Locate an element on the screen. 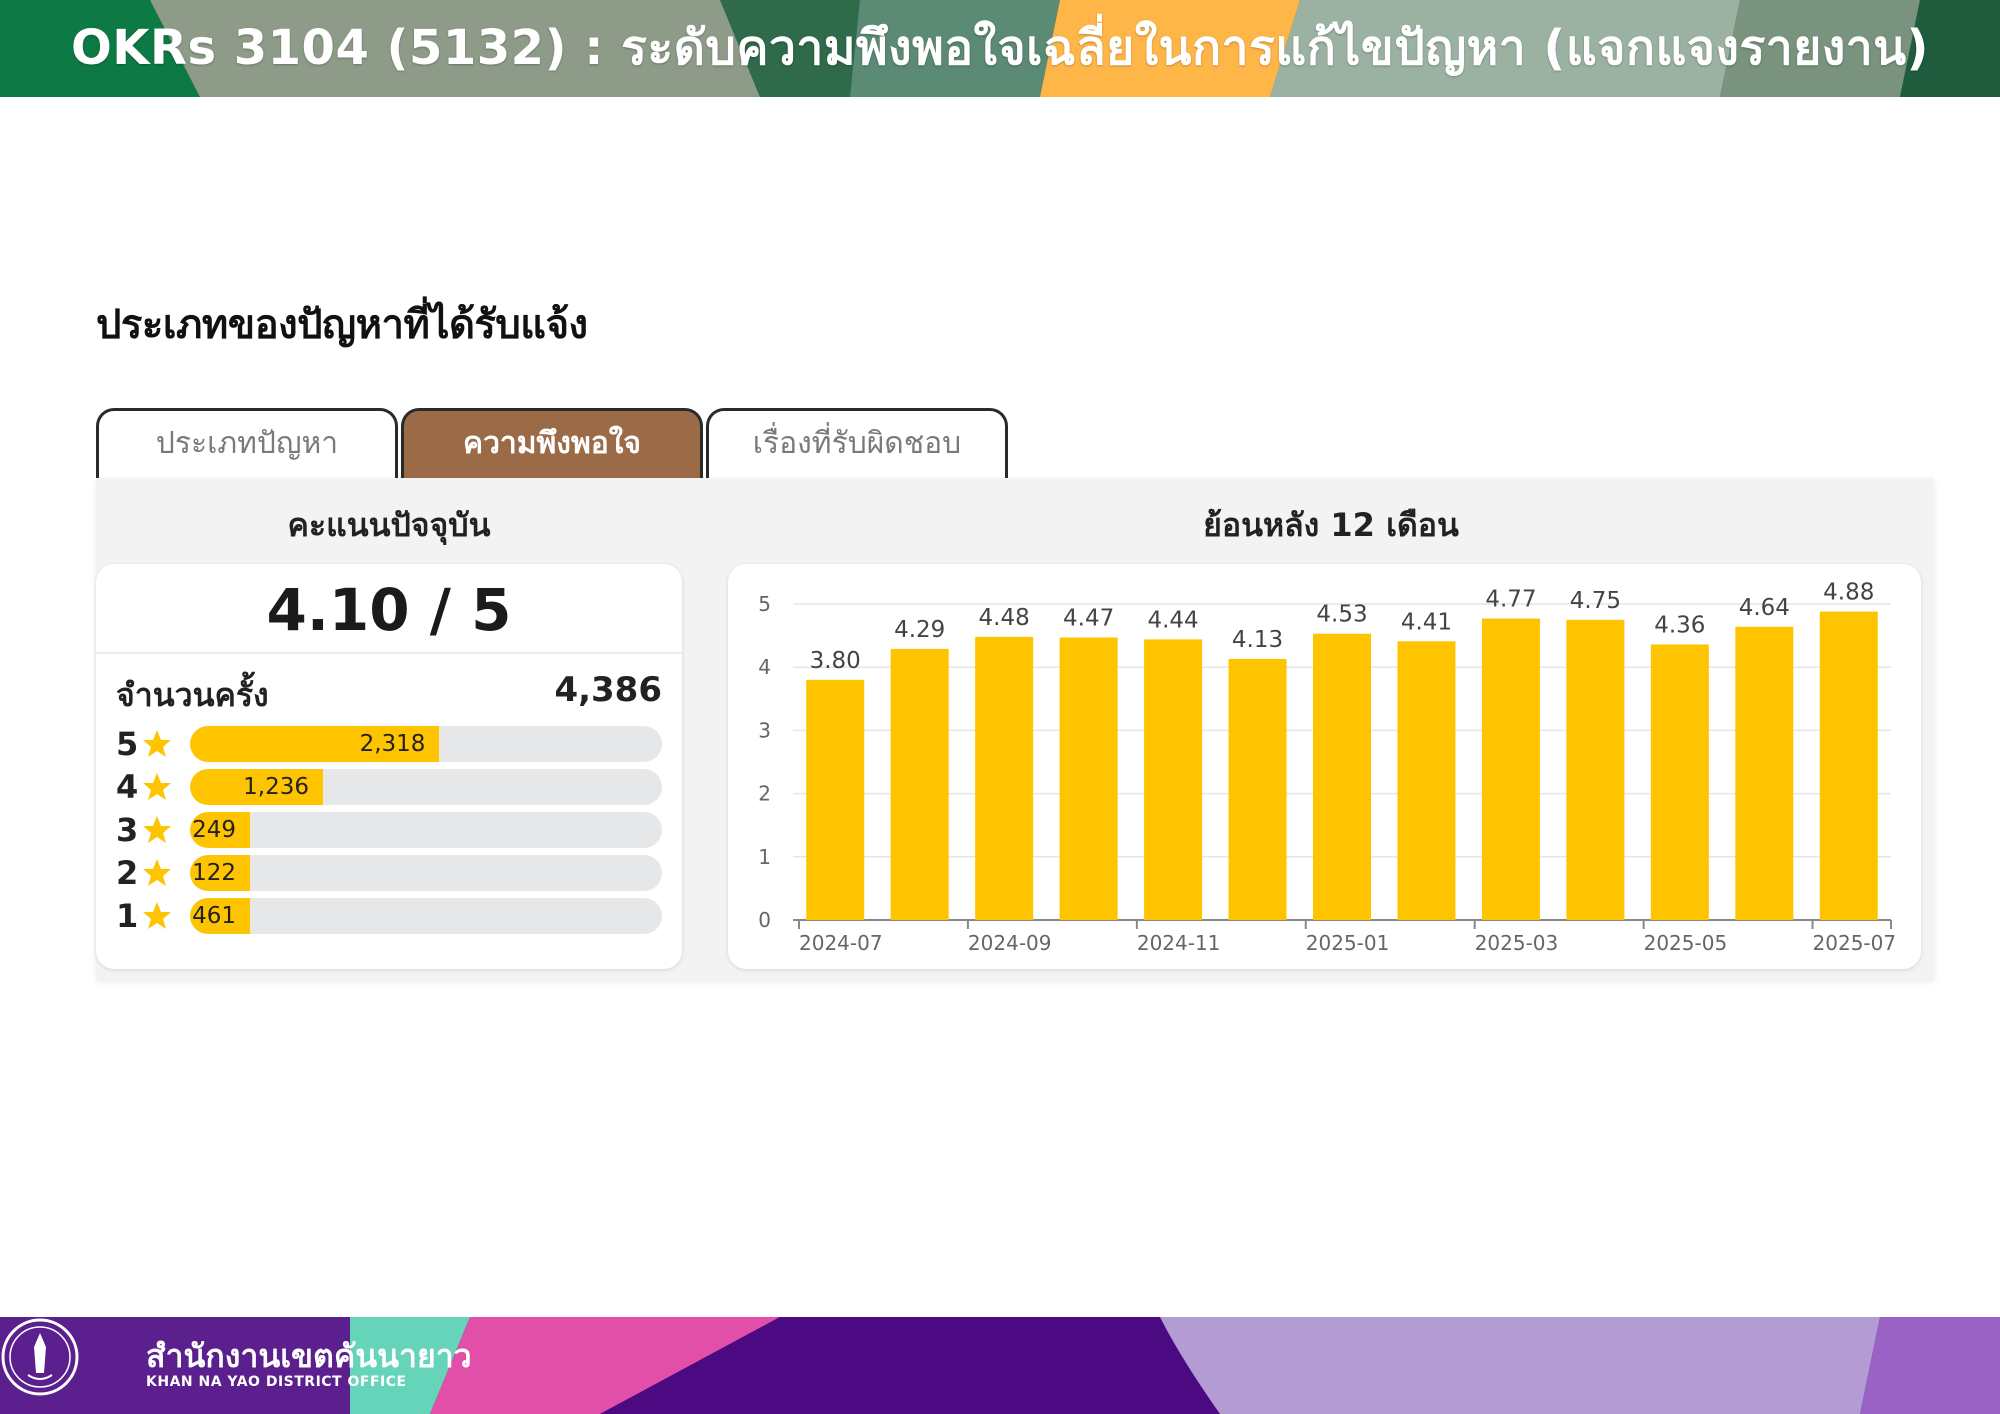 This screenshot has width=2000, height=1414. bar-value-label: 4.75 is located at coordinates (1595, 601).